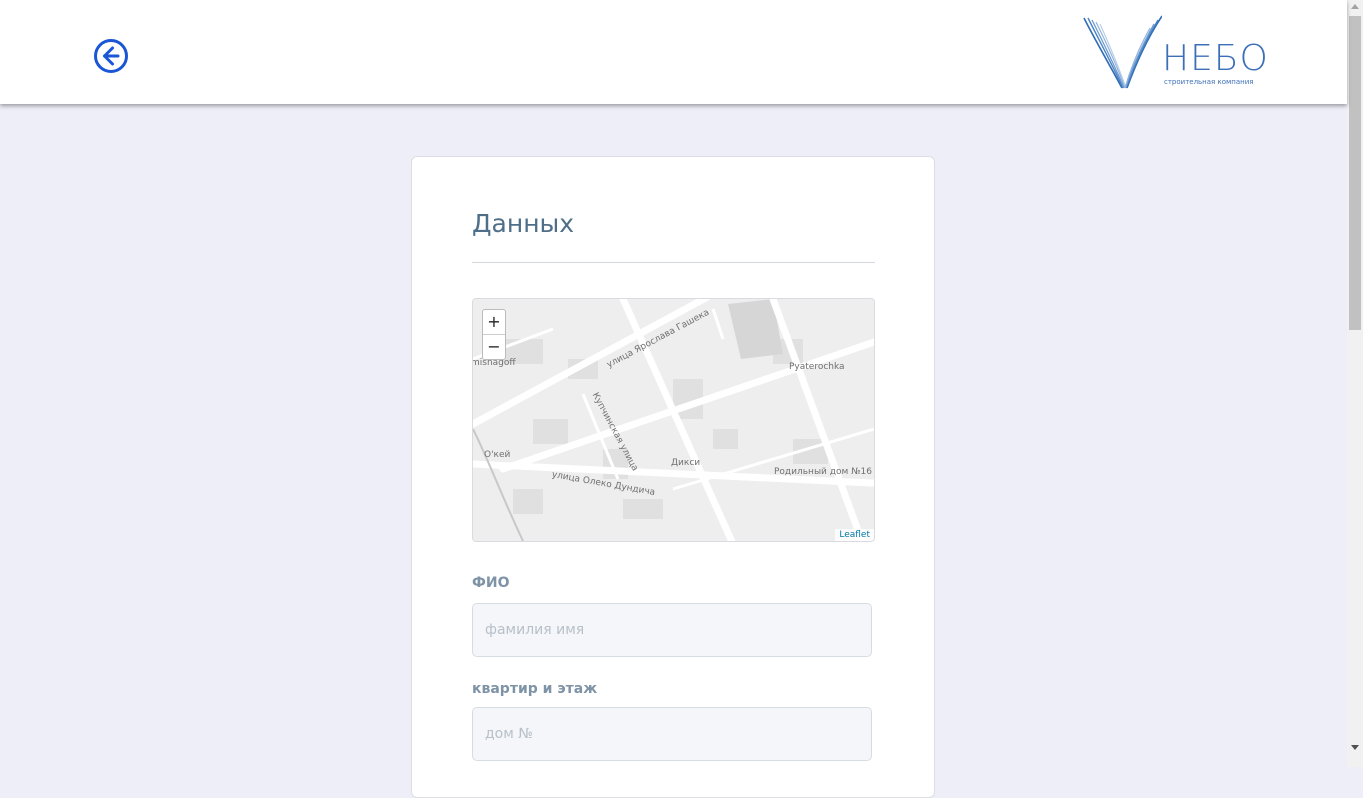 This screenshot has height=798, width=1363. Describe the element at coordinates (1355, 383) in the screenshot. I see `vertical-scrollbar` at that location.